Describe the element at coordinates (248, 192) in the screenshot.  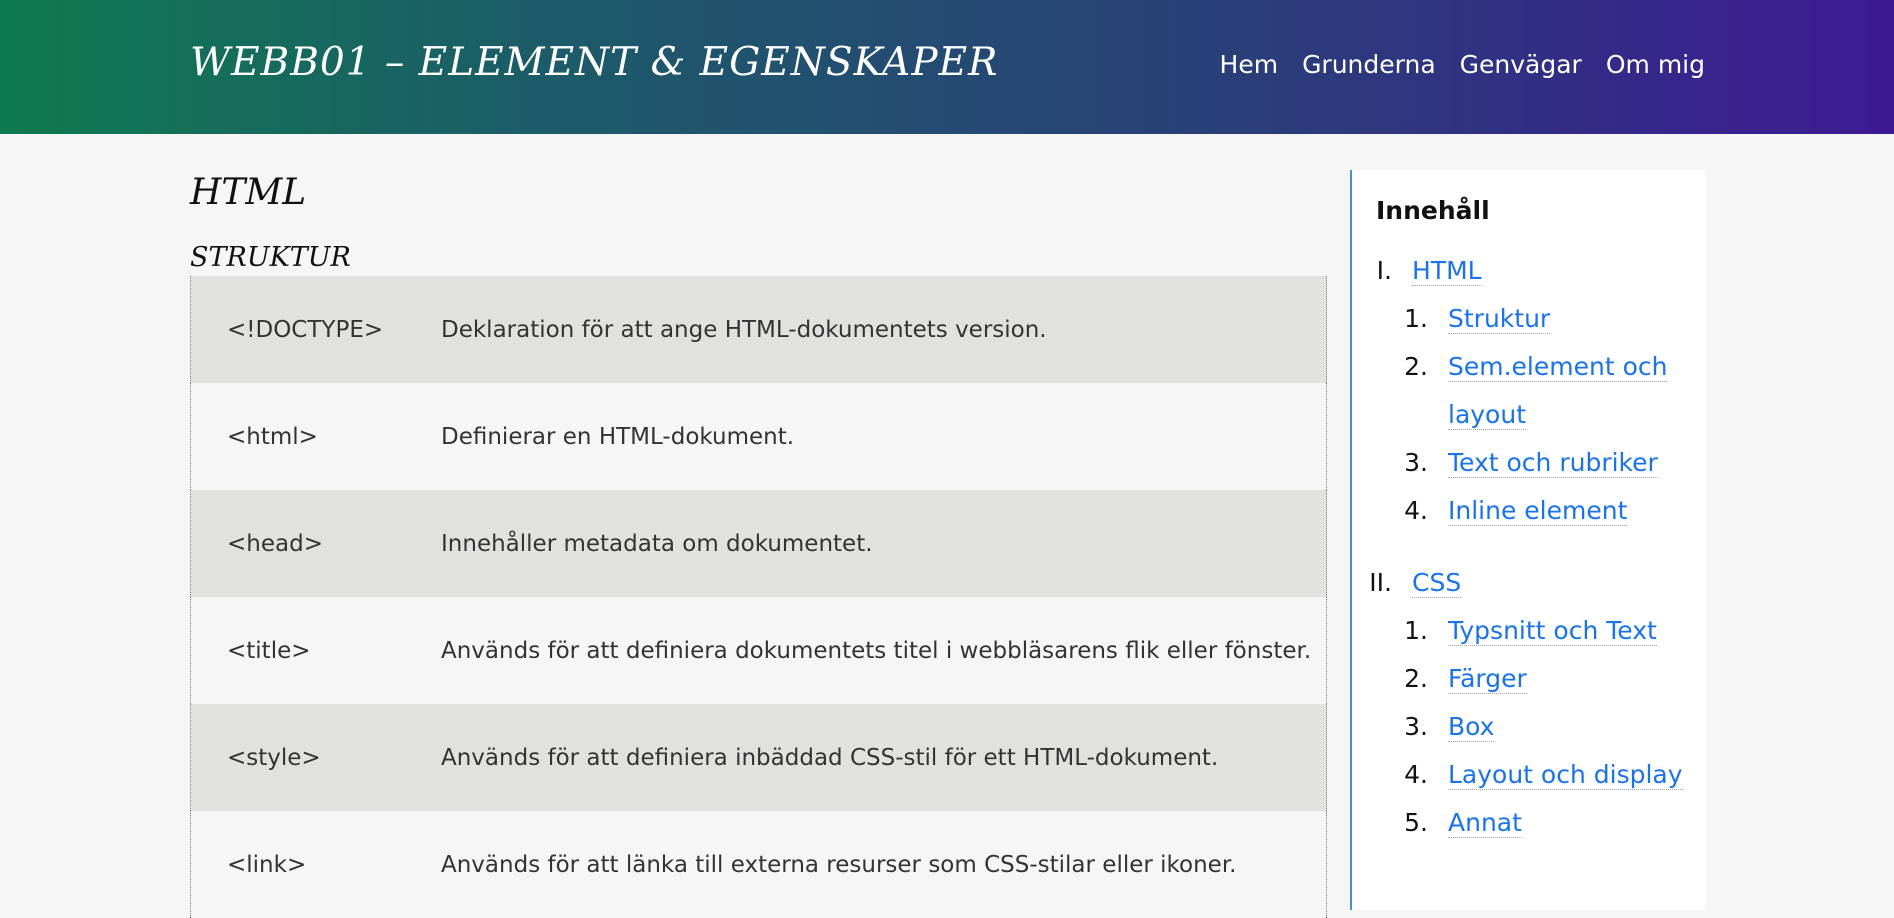
I see `page-heading: HTML` at that location.